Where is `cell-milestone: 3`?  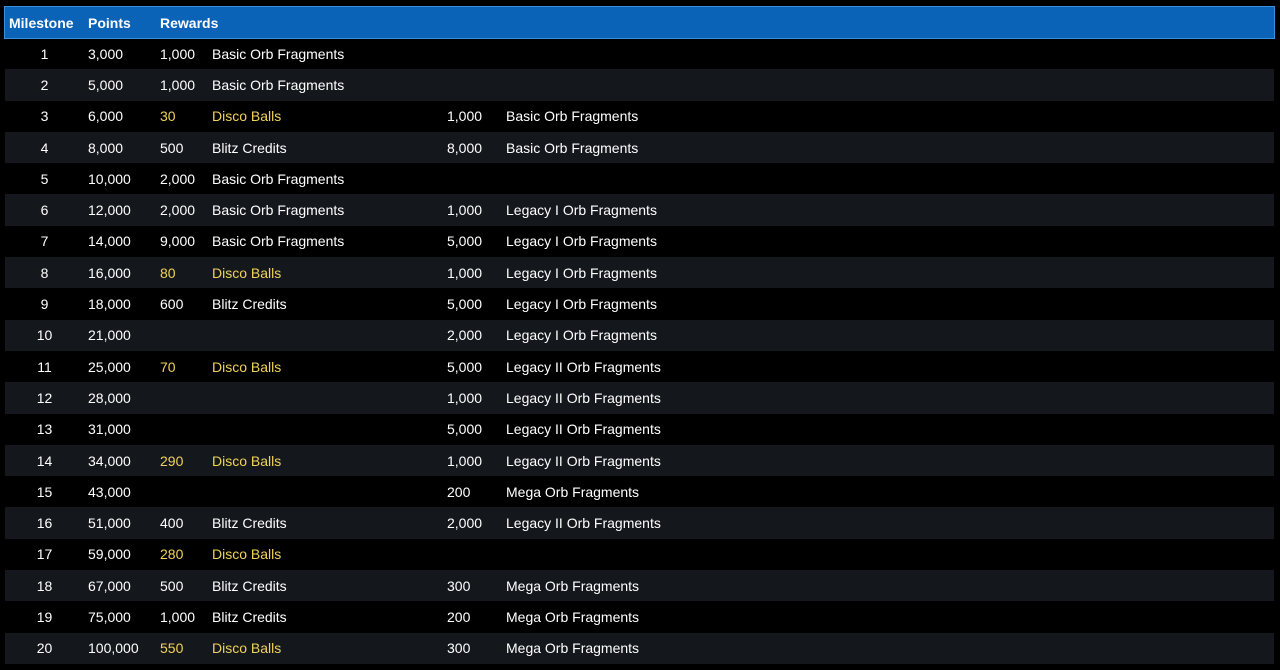
cell-milestone: 3 is located at coordinates (44, 116).